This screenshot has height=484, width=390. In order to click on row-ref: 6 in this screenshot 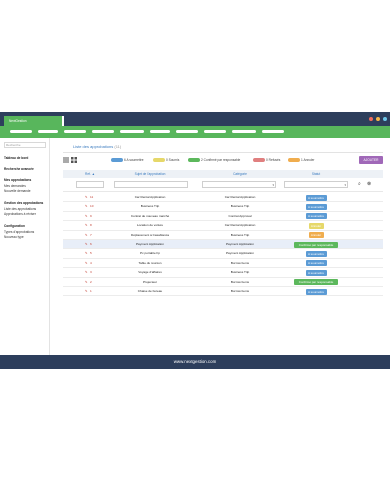, I will do `click(97, 244)`.